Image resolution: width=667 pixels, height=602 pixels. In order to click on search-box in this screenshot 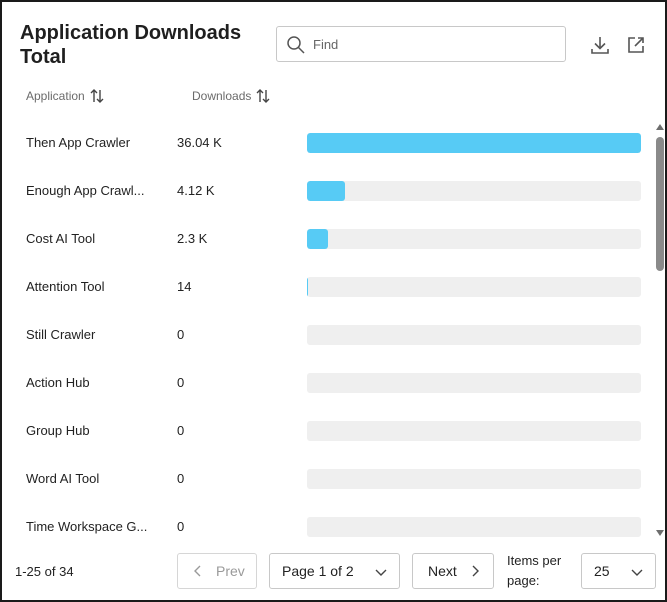, I will do `click(421, 44)`.